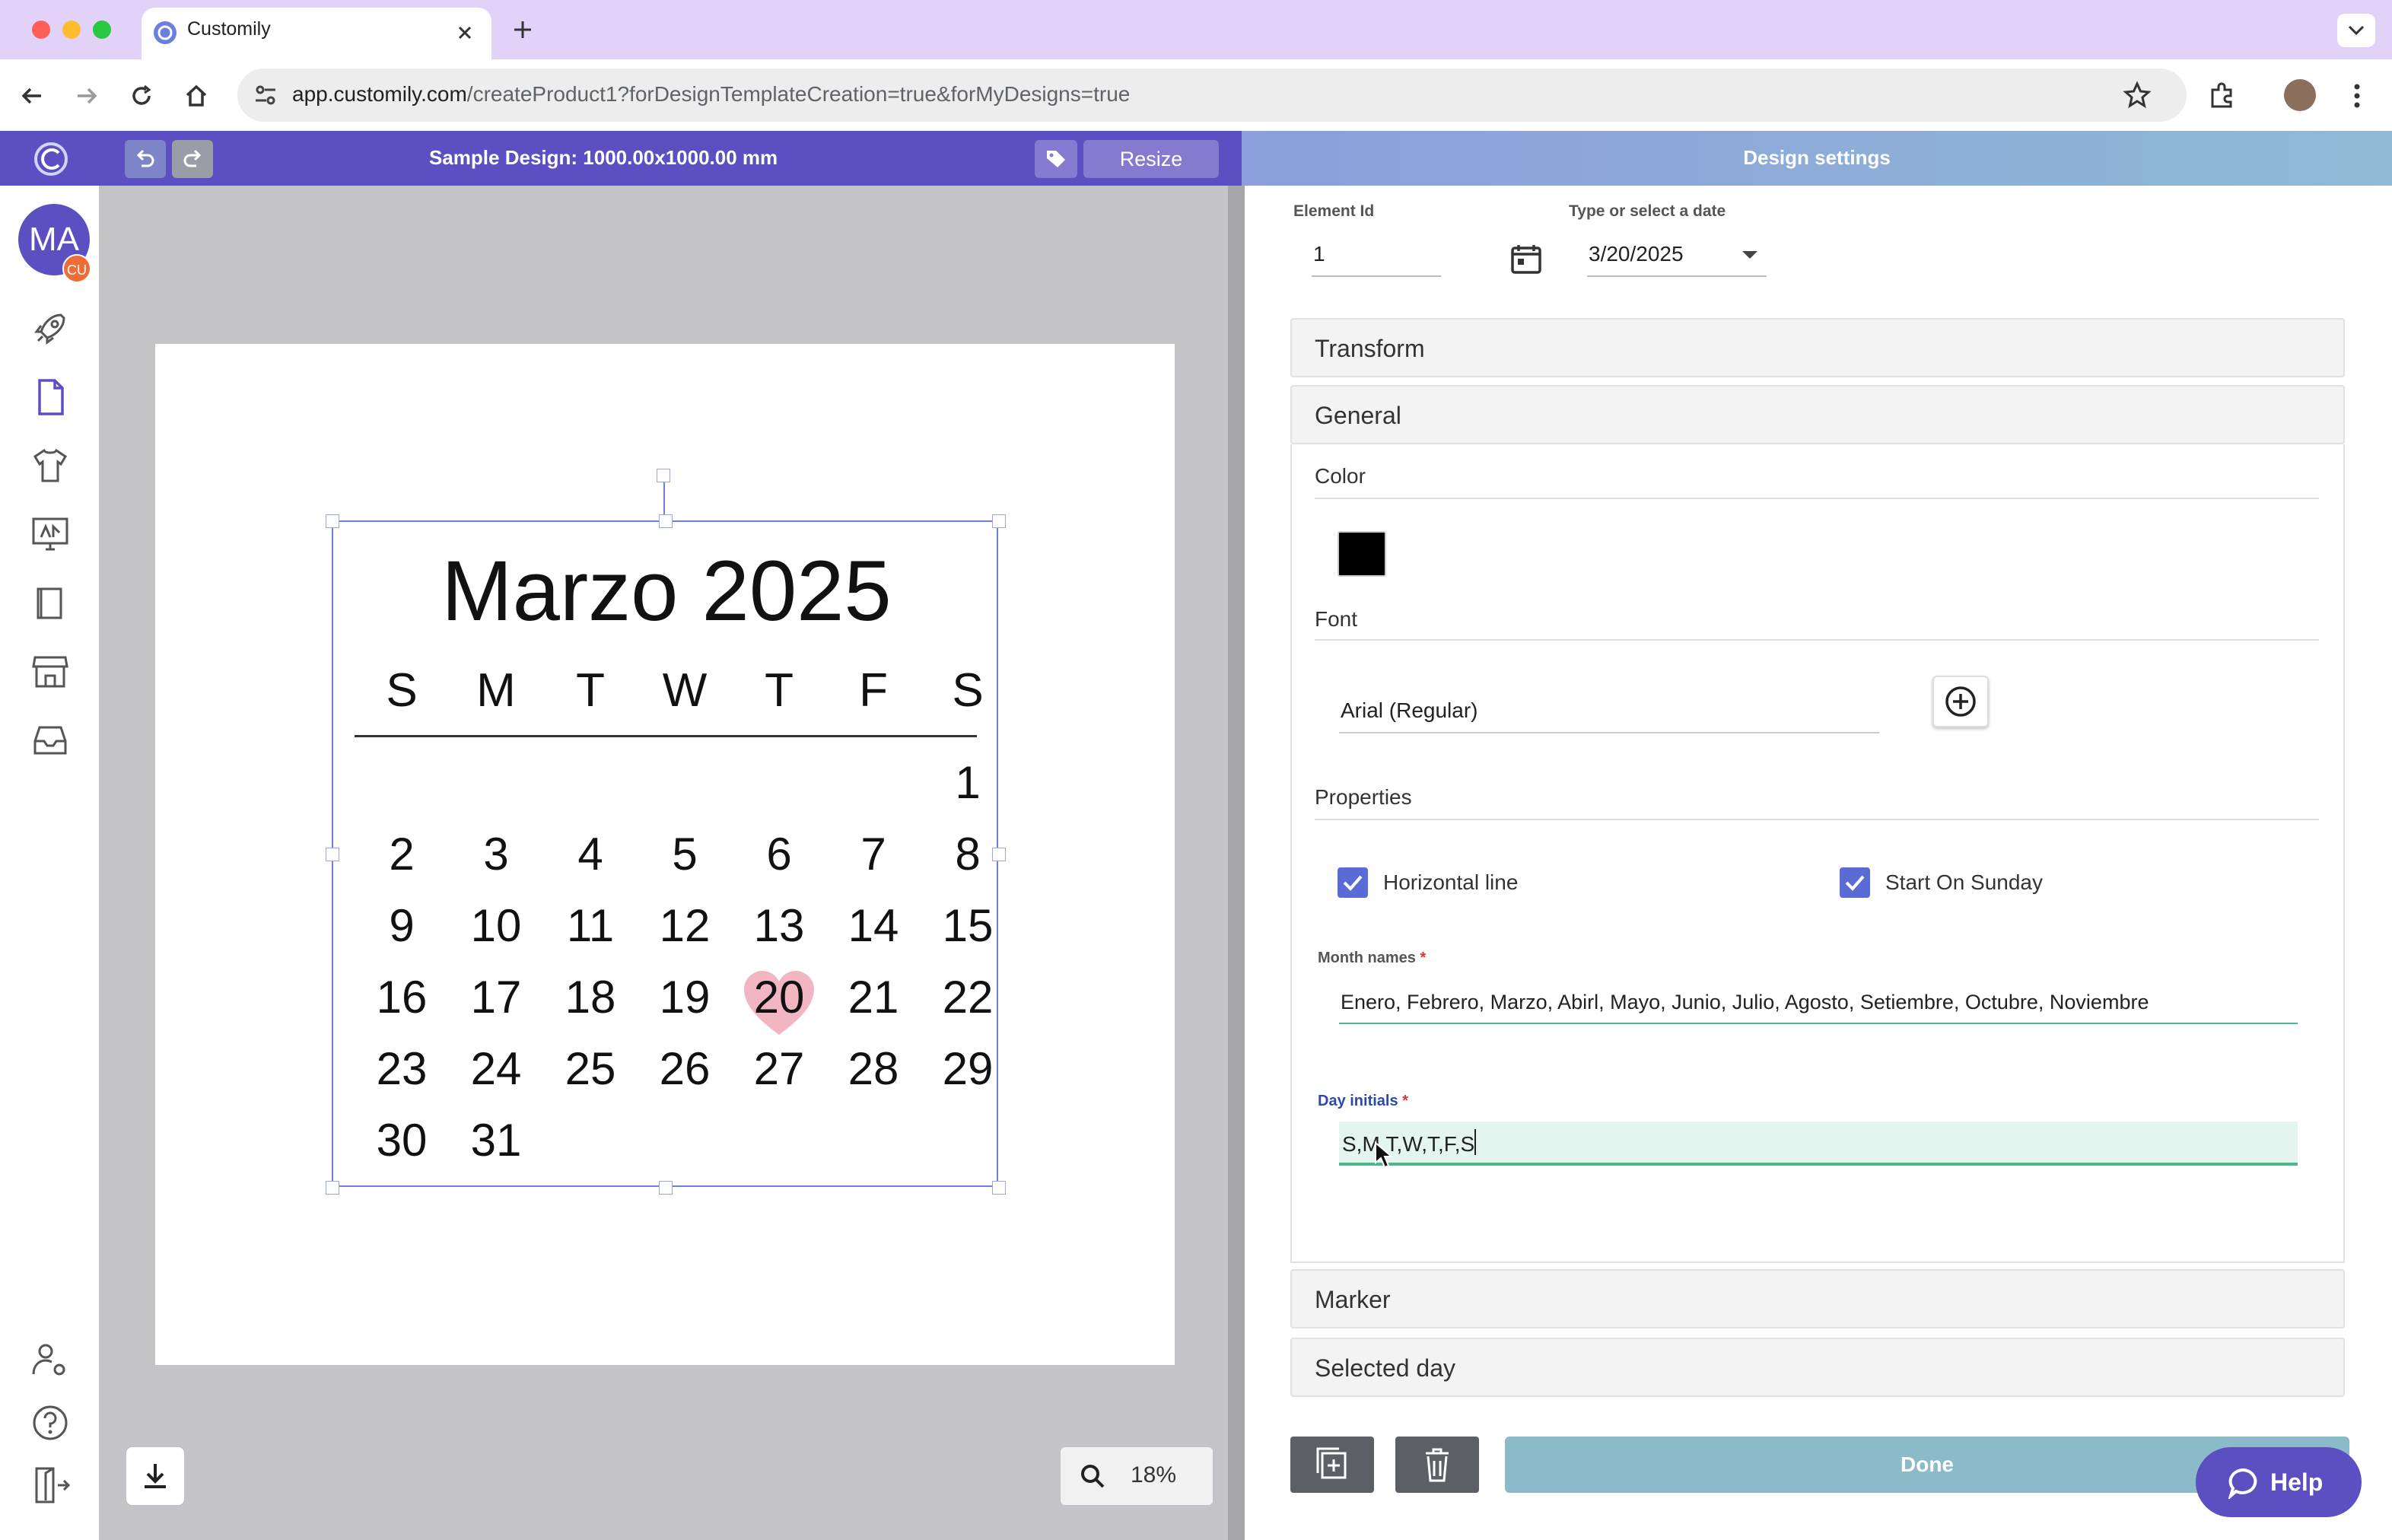  What do you see at coordinates (779, 855) in the screenshot?
I see `calendar-day: 6` at bounding box center [779, 855].